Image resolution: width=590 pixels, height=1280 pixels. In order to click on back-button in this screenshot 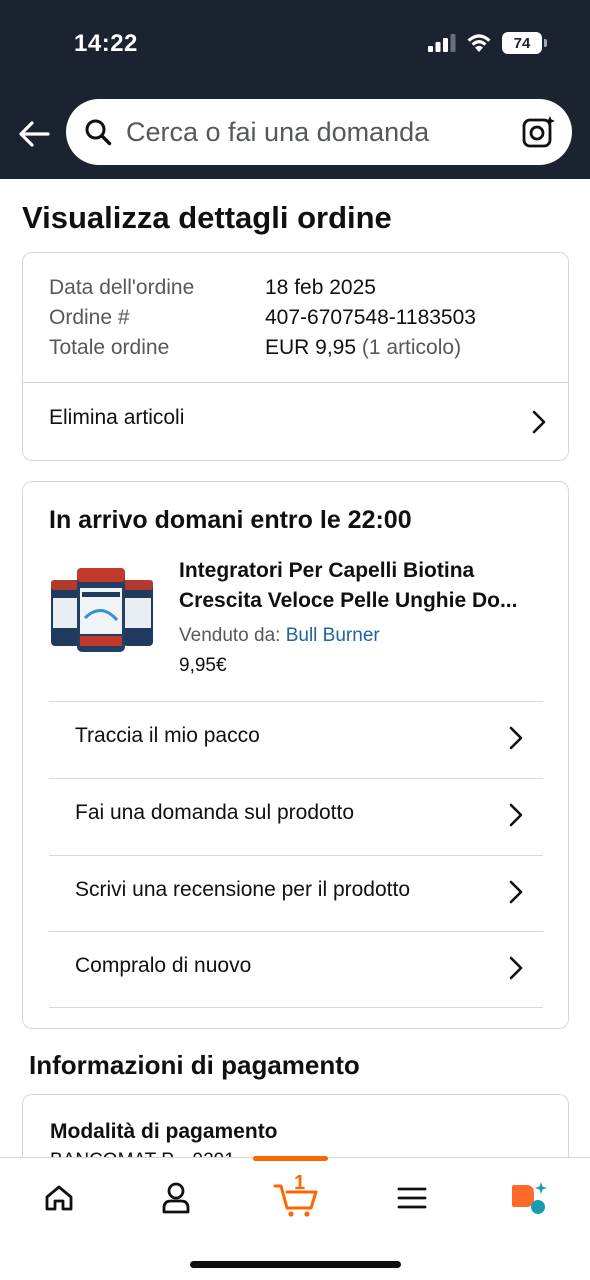, I will do `click(34, 134)`.